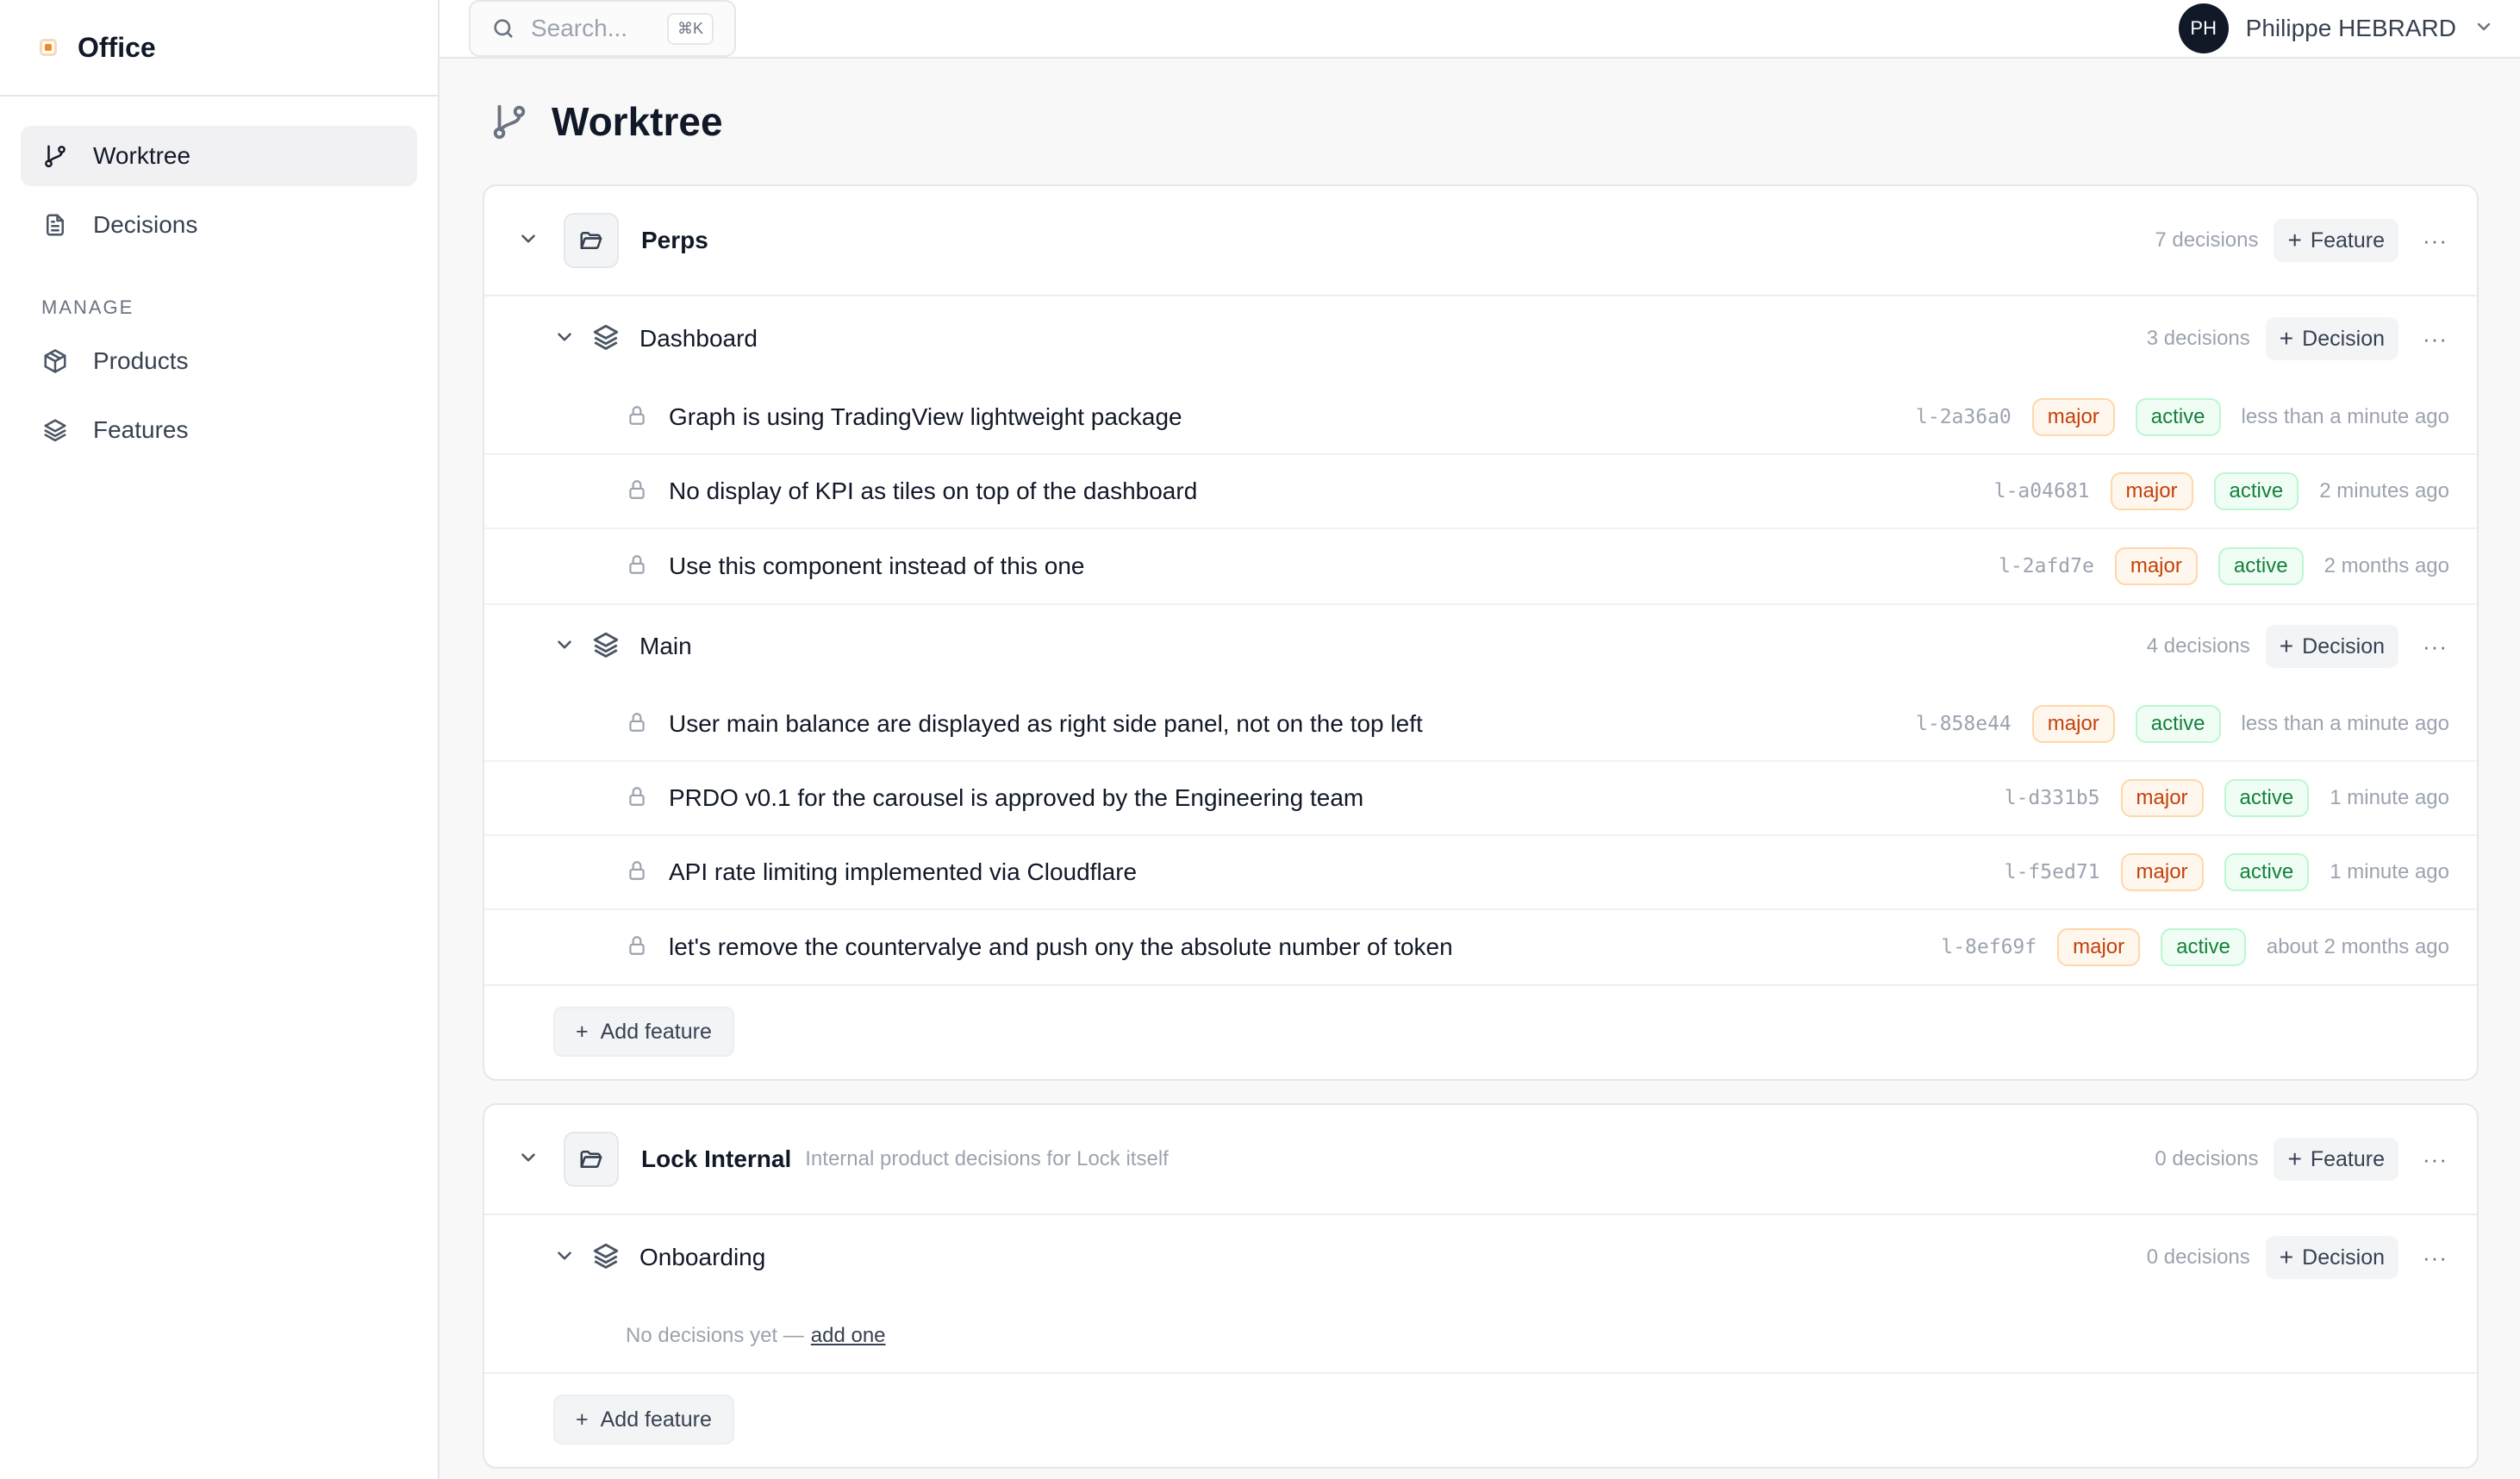 The image size is (2520, 1479). What do you see at coordinates (591, 28) in the screenshot?
I see `search-input` at bounding box center [591, 28].